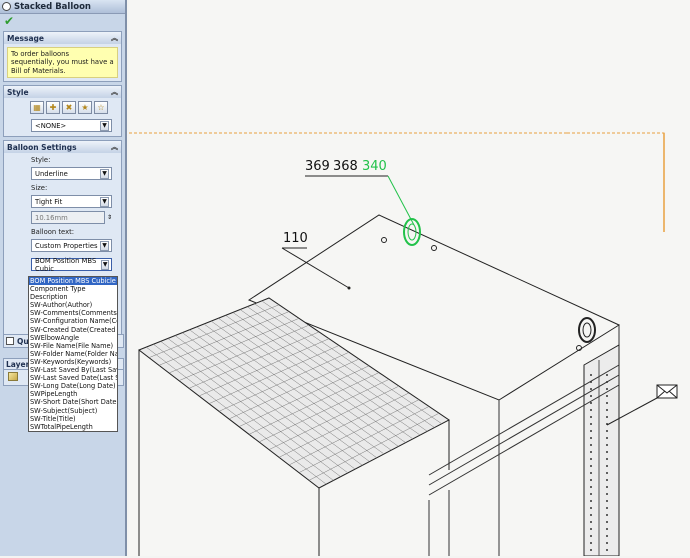  What do you see at coordinates (73, 297) in the screenshot?
I see `dropdown-option: Description` at bounding box center [73, 297].